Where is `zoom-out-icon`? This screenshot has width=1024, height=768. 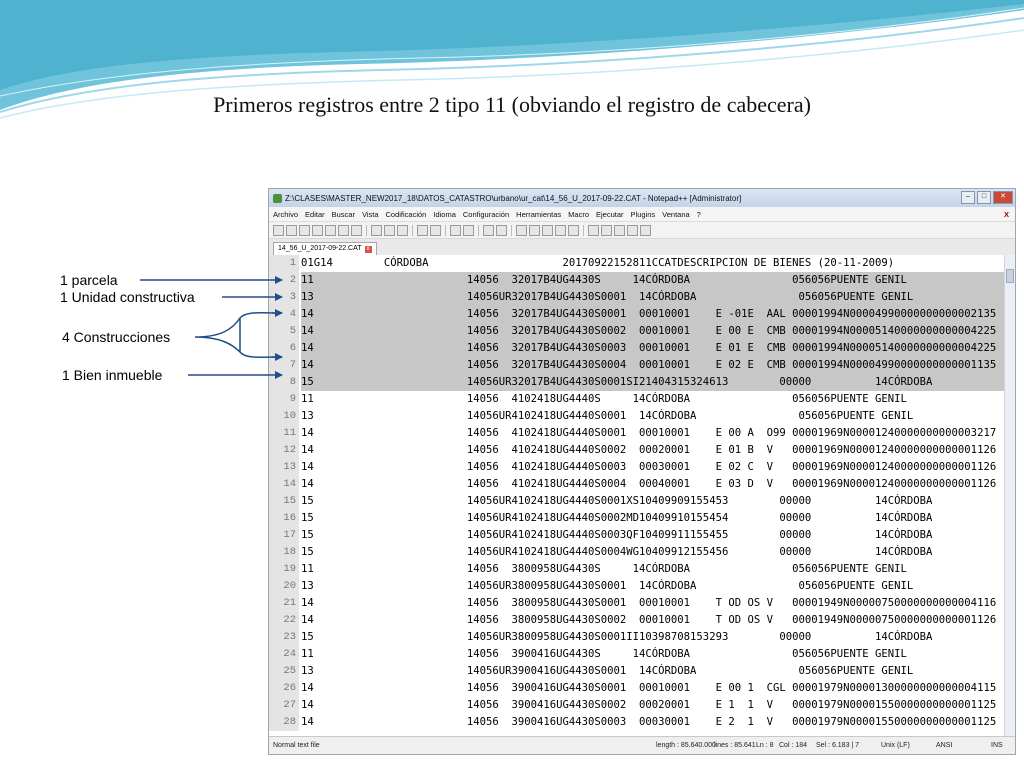
zoom-out-icon is located at coordinates (501, 230).